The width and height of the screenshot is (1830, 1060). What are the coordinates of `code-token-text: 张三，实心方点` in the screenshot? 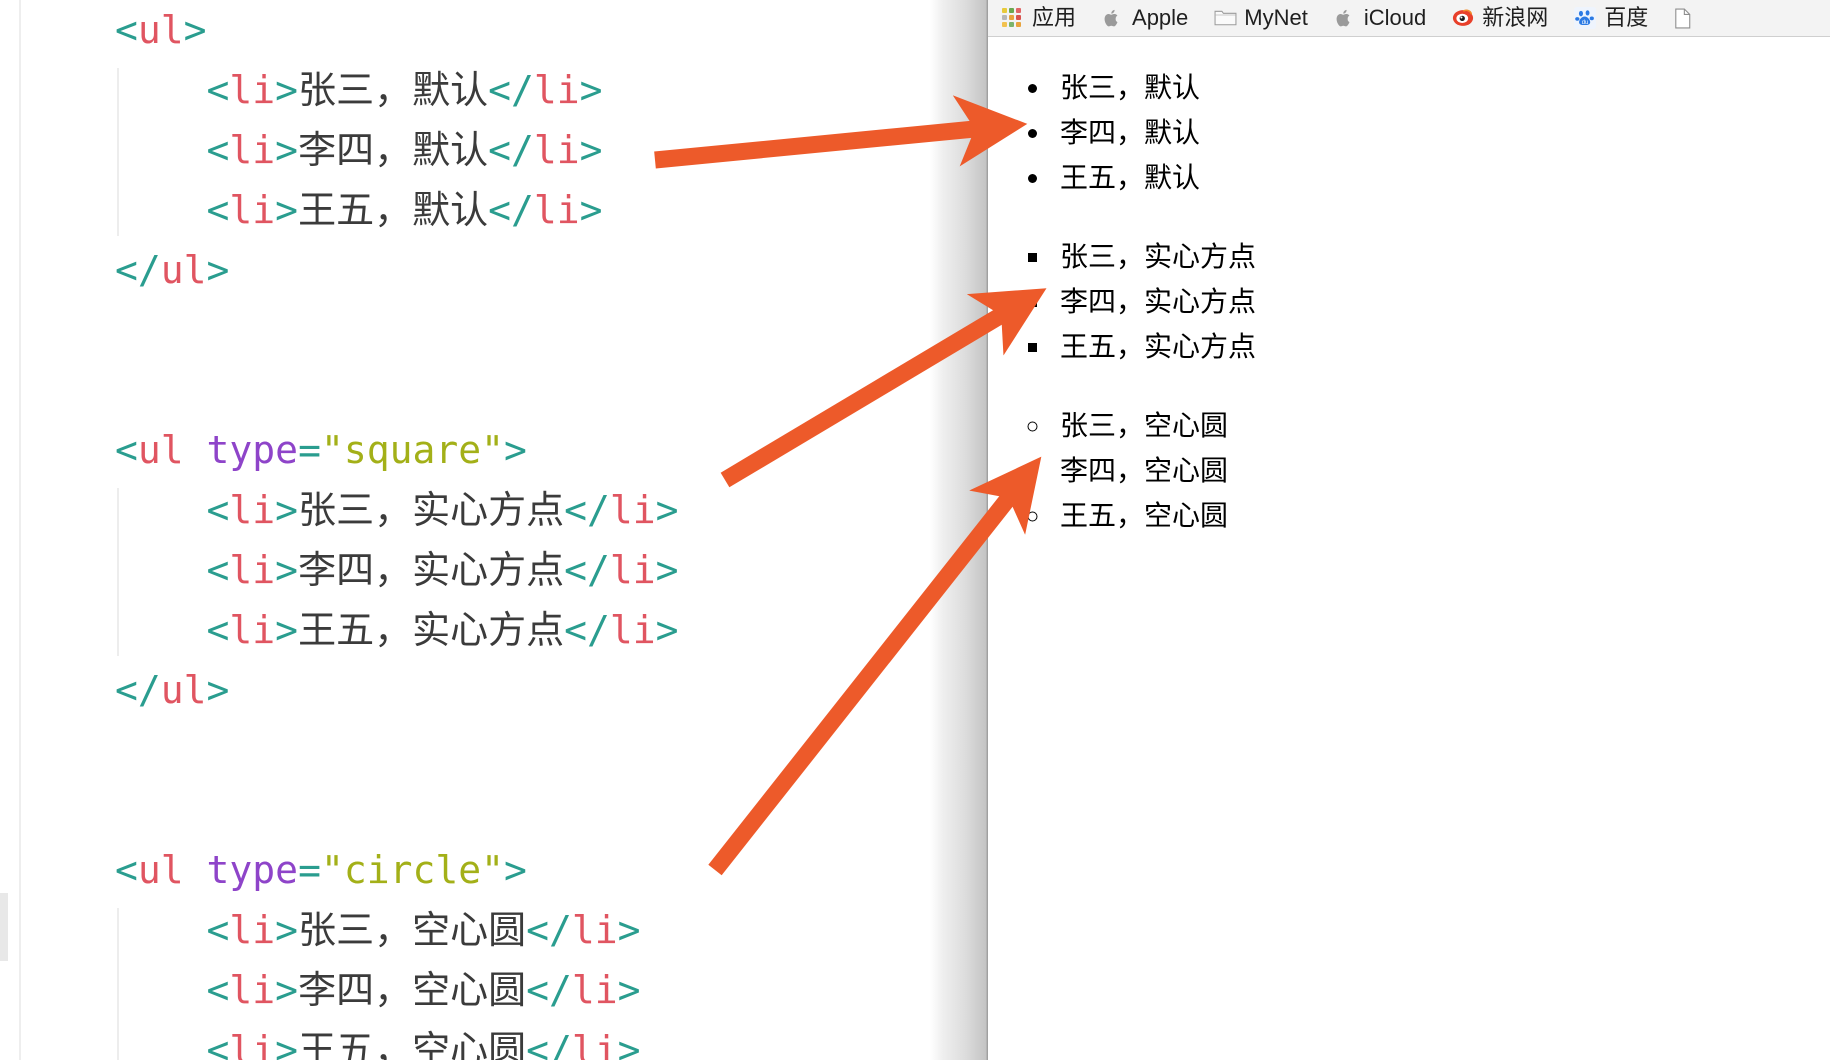 It's located at (431, 510).